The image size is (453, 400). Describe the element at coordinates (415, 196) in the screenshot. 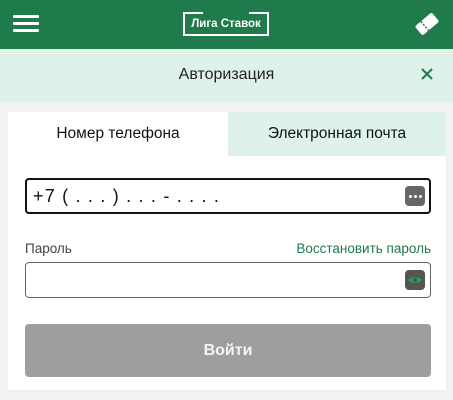

I see `more-dots-icon` at that location.